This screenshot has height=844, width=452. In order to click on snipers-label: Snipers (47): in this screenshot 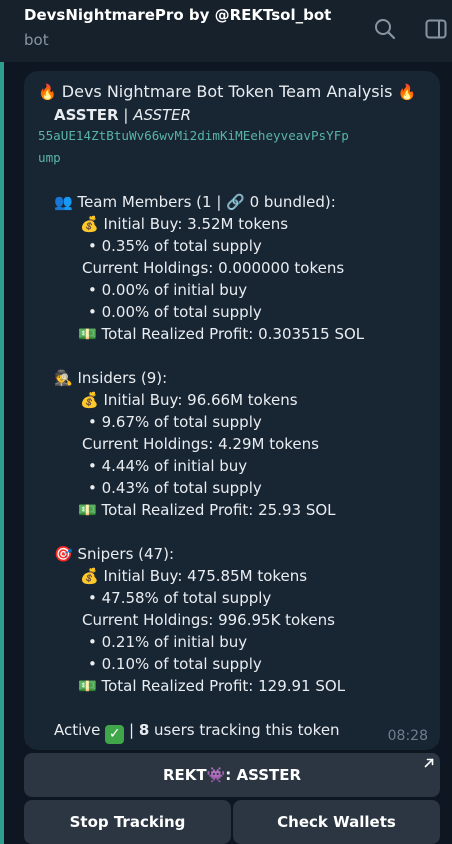, I will do `click(126, 554)`.